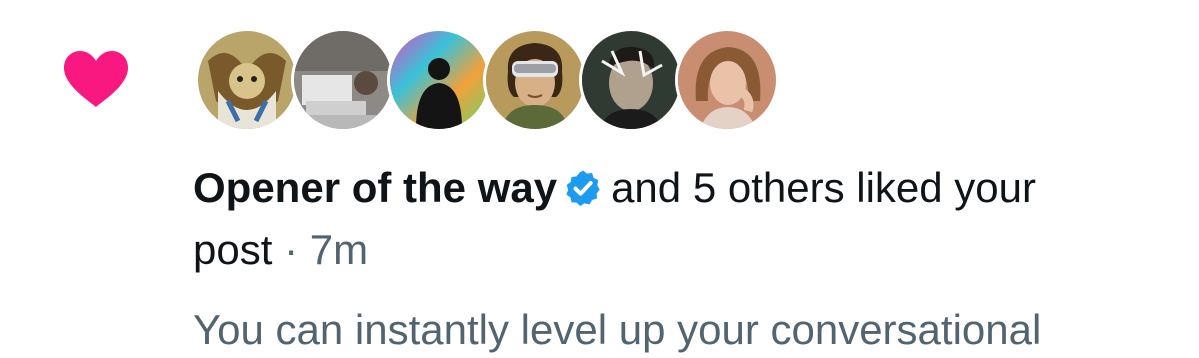 The width and height of the screenshot is (1199, 358). Describe the element at coordinates (343, 80) in the screenshot. I see `avatar-2-office` at that location.